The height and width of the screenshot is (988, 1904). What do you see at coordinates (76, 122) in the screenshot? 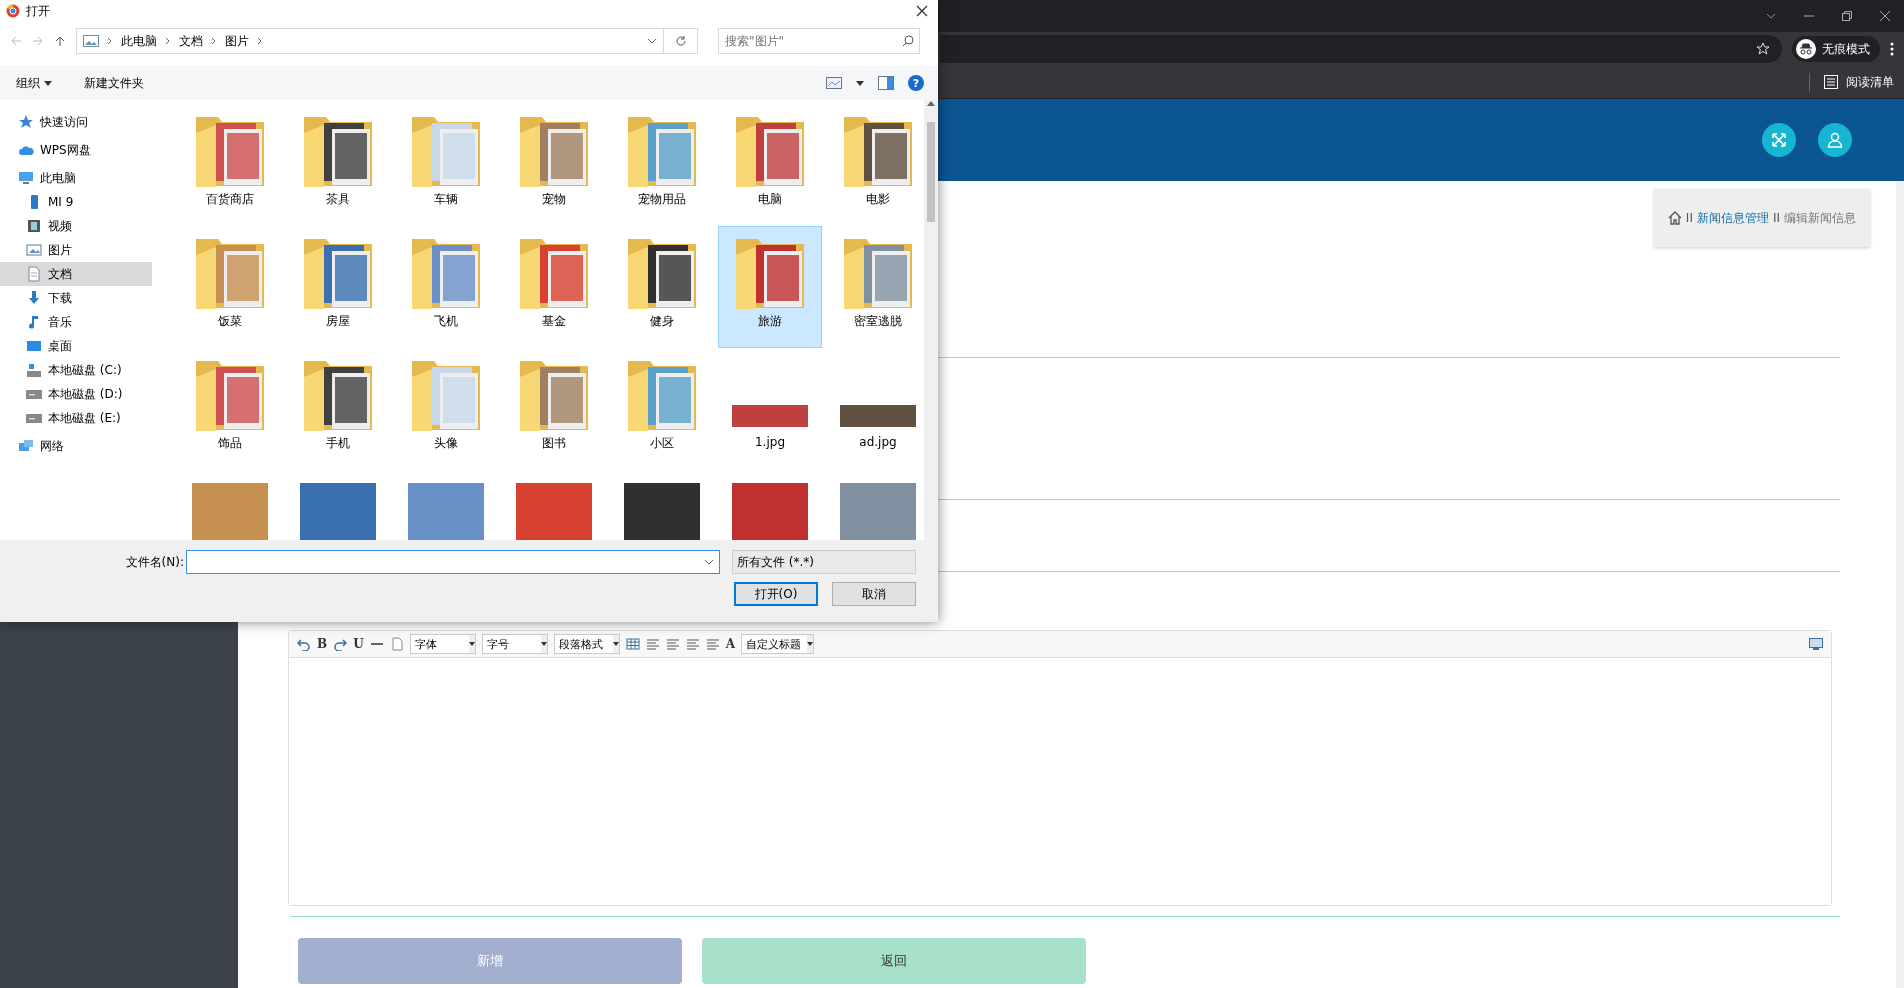
I see `nav-item: 快速访问` at bounding box center [76, 122].